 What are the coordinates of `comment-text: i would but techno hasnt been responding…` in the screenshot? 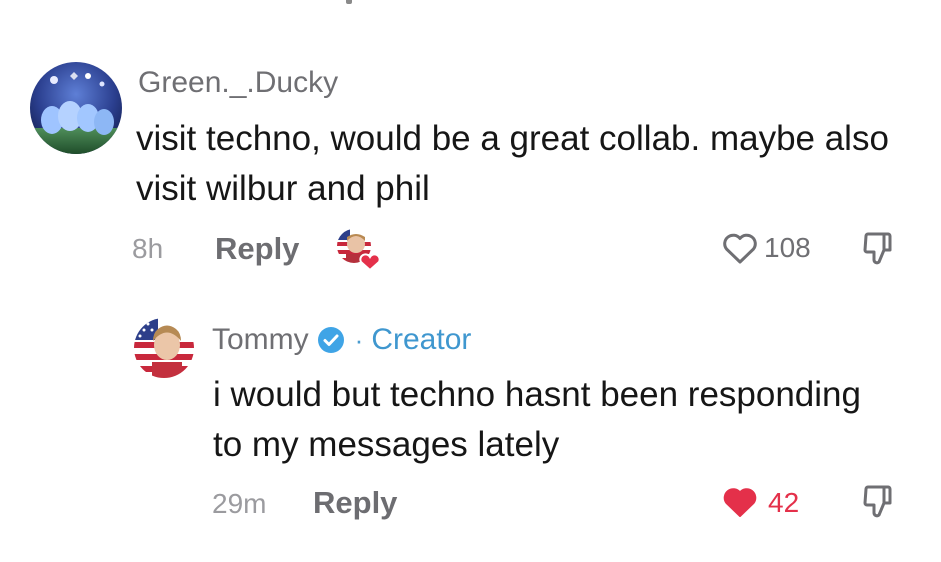 It's located at (537, 419).